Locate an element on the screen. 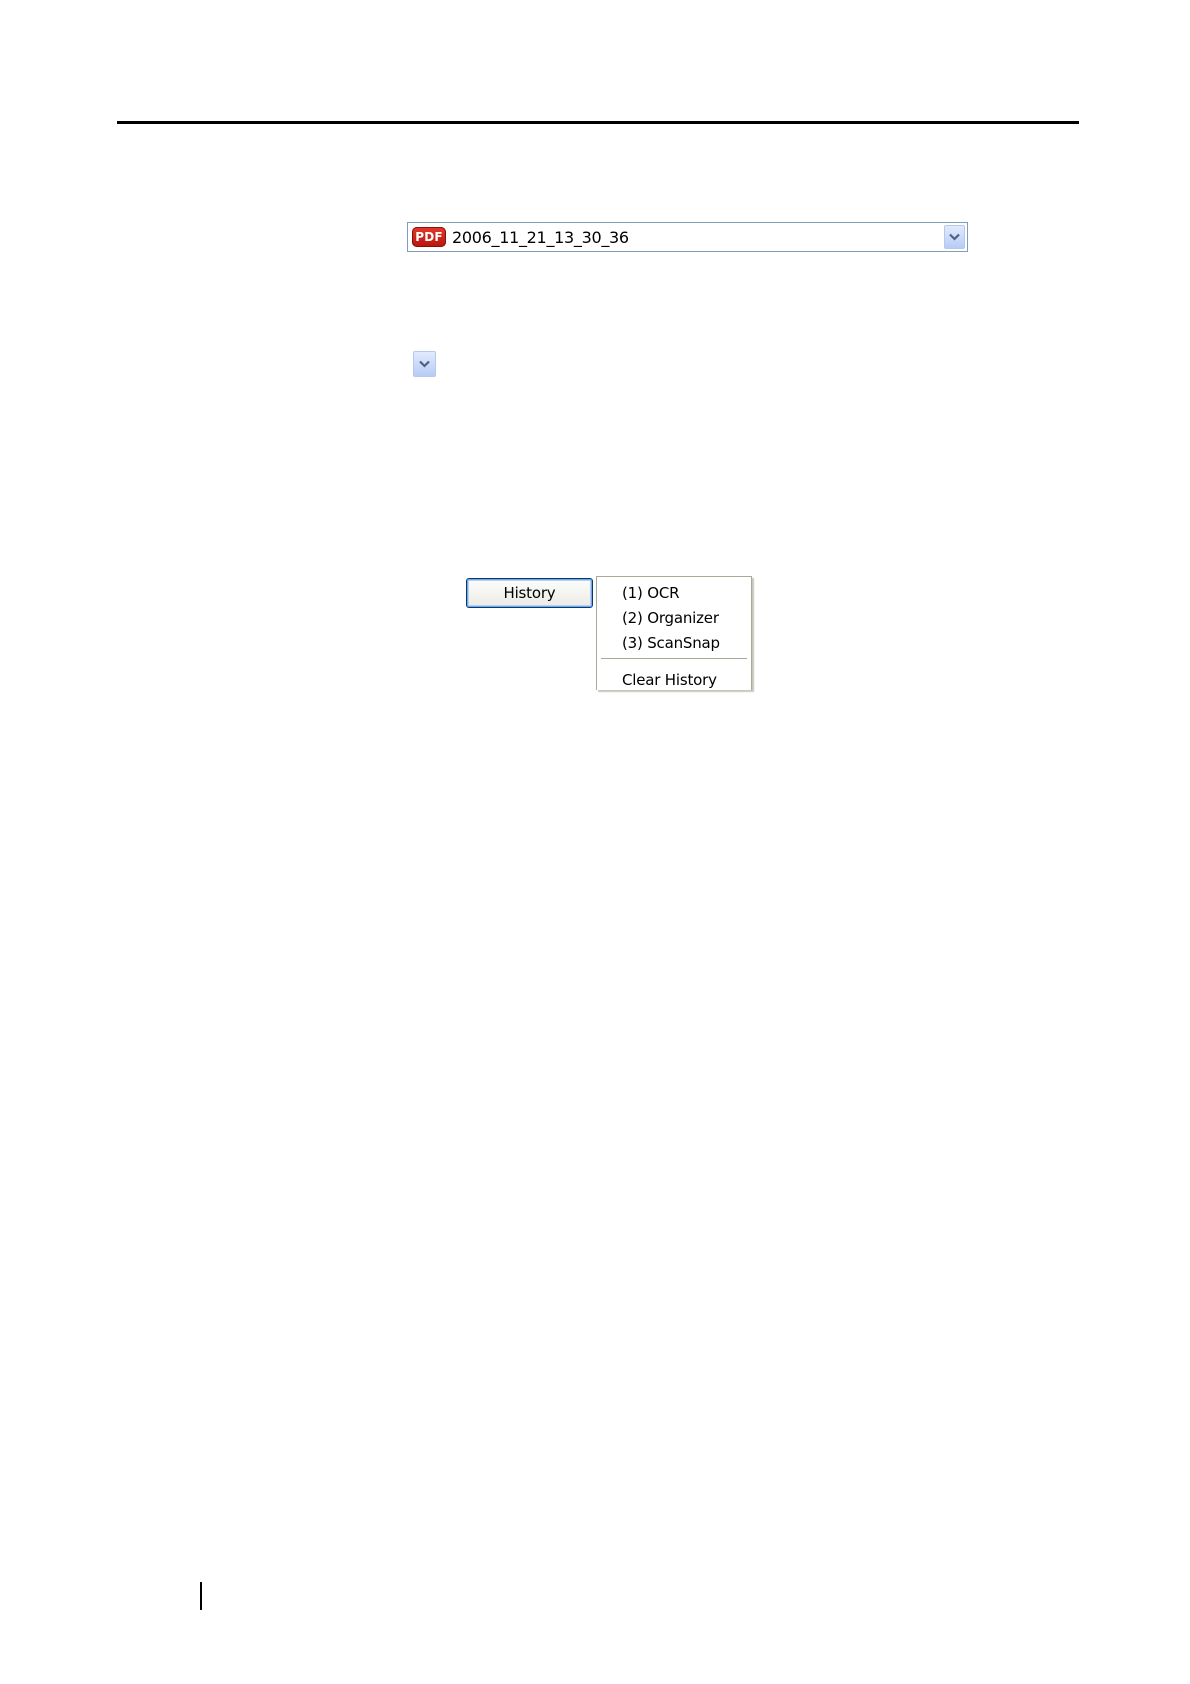 Image resolution: width=1190 pixels, height=1684 pixels. clear-history-menu-item: Clear History is located at coordinates (669, 680).